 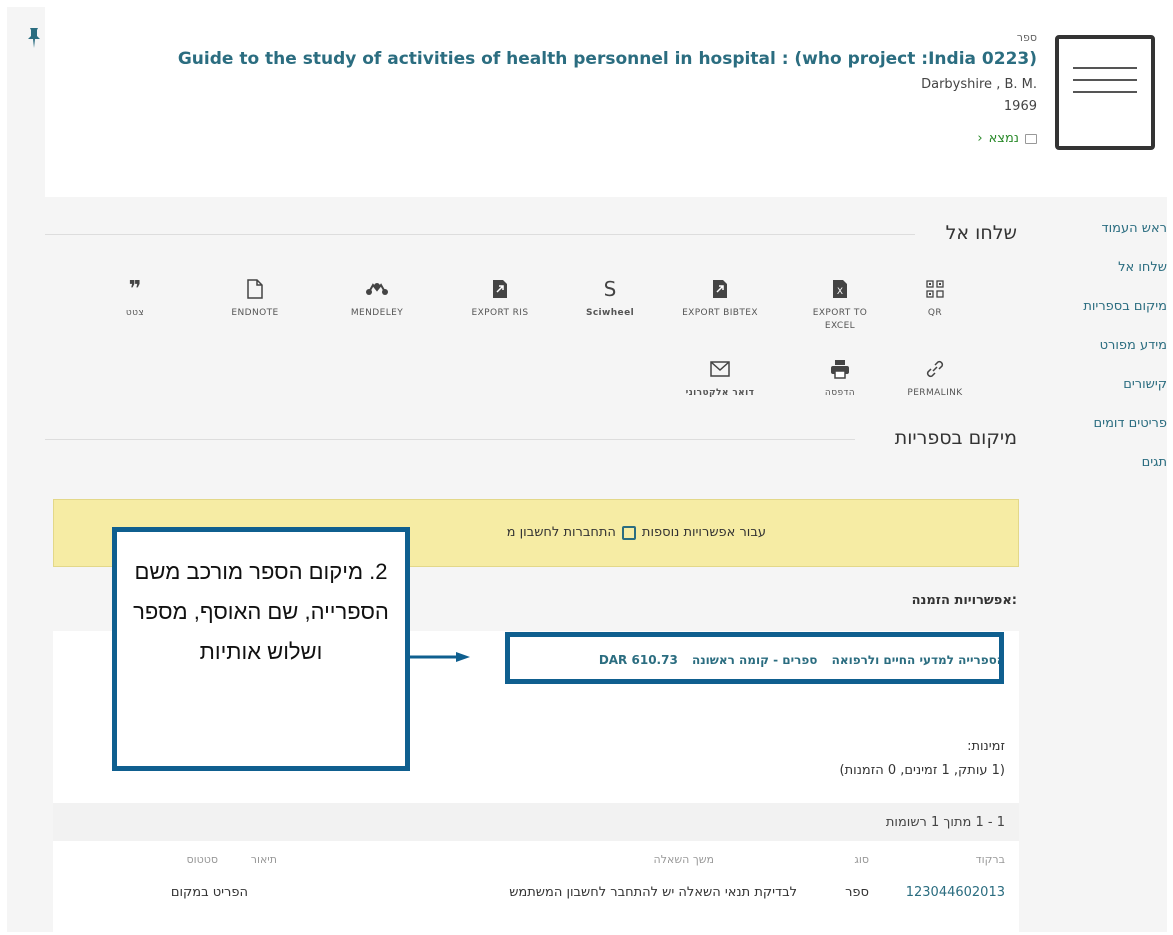 What do you see at coordinates (1026, 37) in the screenshot?
I see `record-type: ספר` at bounding box center [1026, 37].